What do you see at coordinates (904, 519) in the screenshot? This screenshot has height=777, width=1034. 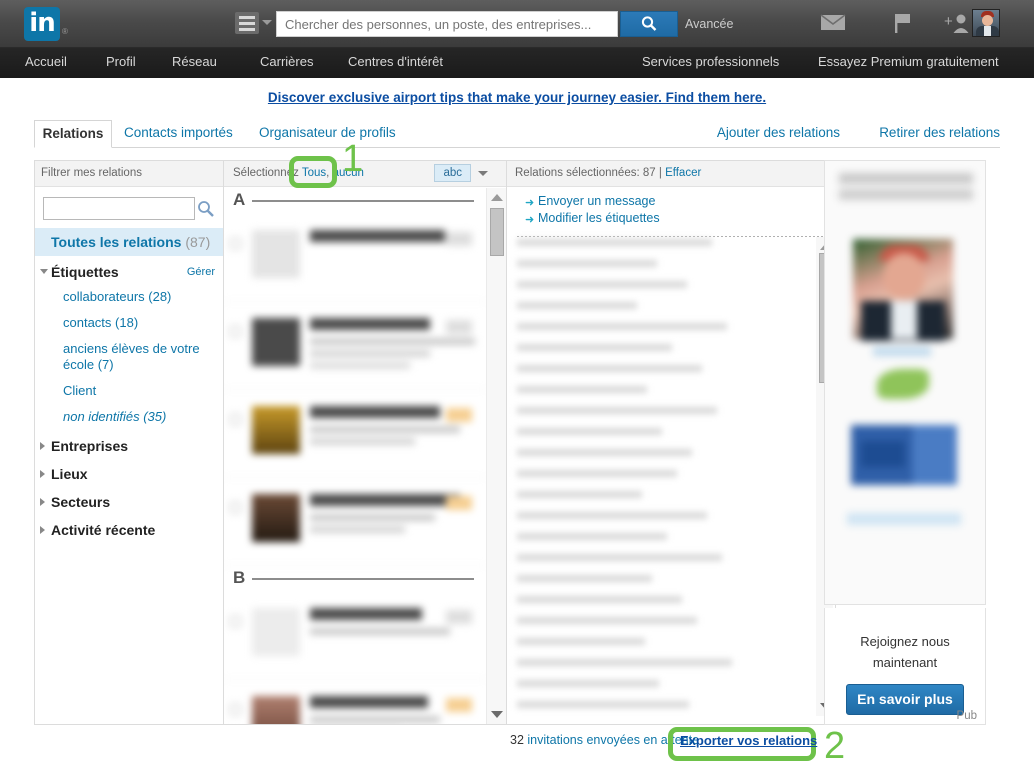 I see `ad-footer-link-blurred` at bounding box center [904, 519].